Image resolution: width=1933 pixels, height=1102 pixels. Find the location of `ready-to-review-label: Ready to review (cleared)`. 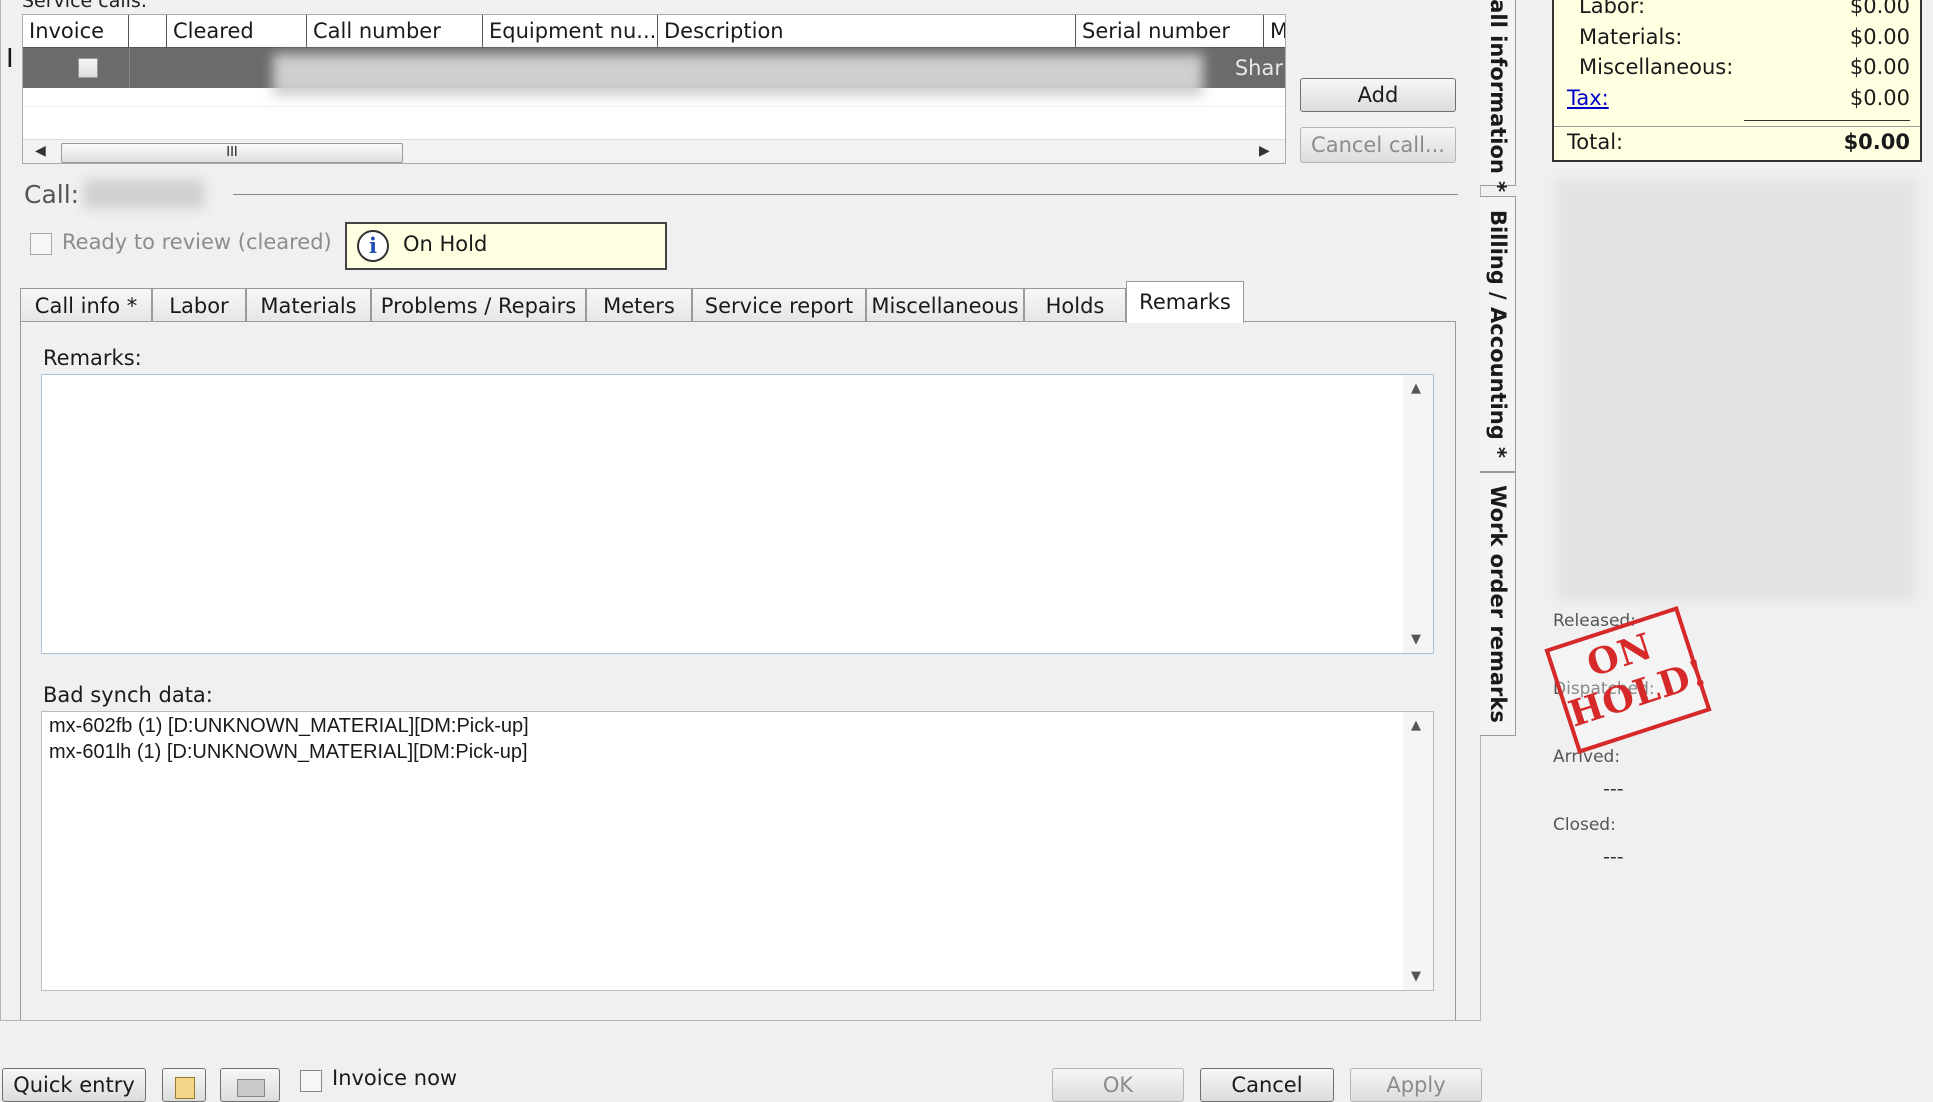

ready-to-review-label: Ready to review (cleared) is located at coordinates (197, 242).